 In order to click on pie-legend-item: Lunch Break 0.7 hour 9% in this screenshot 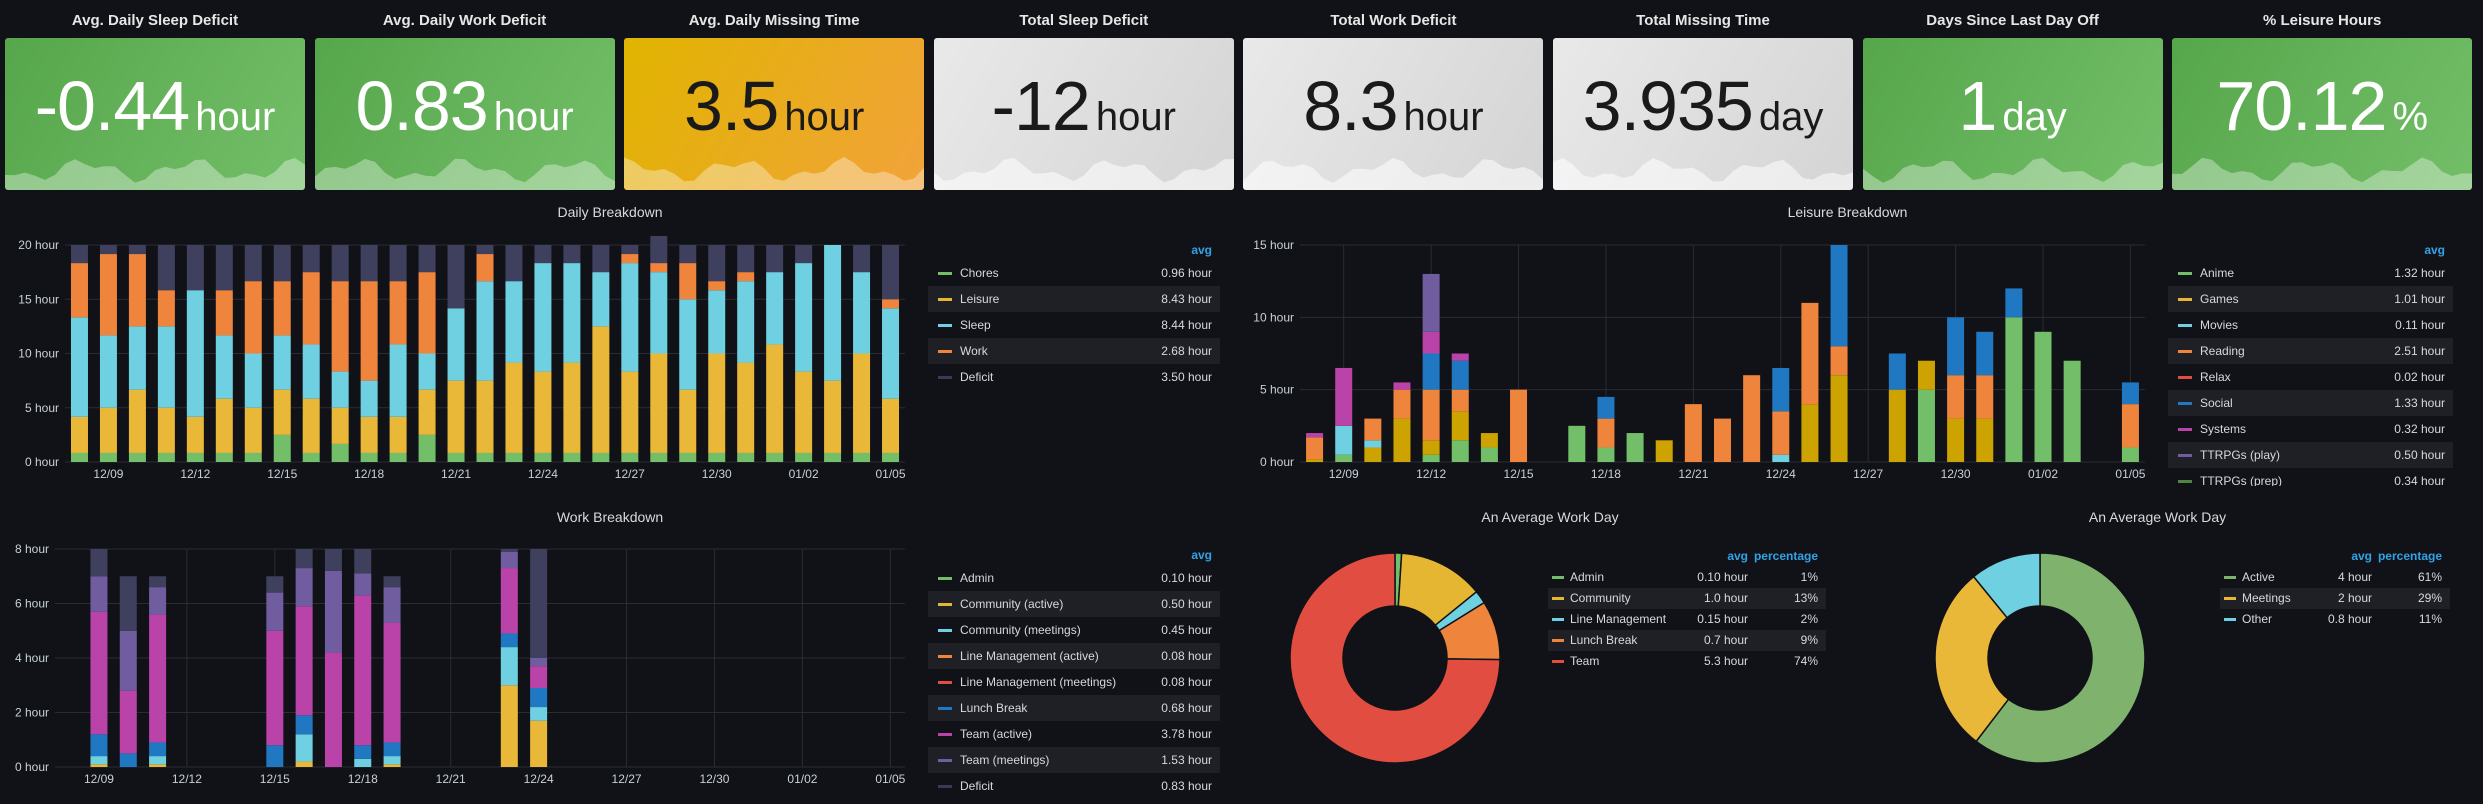, I will do `click(1687, 640)`.